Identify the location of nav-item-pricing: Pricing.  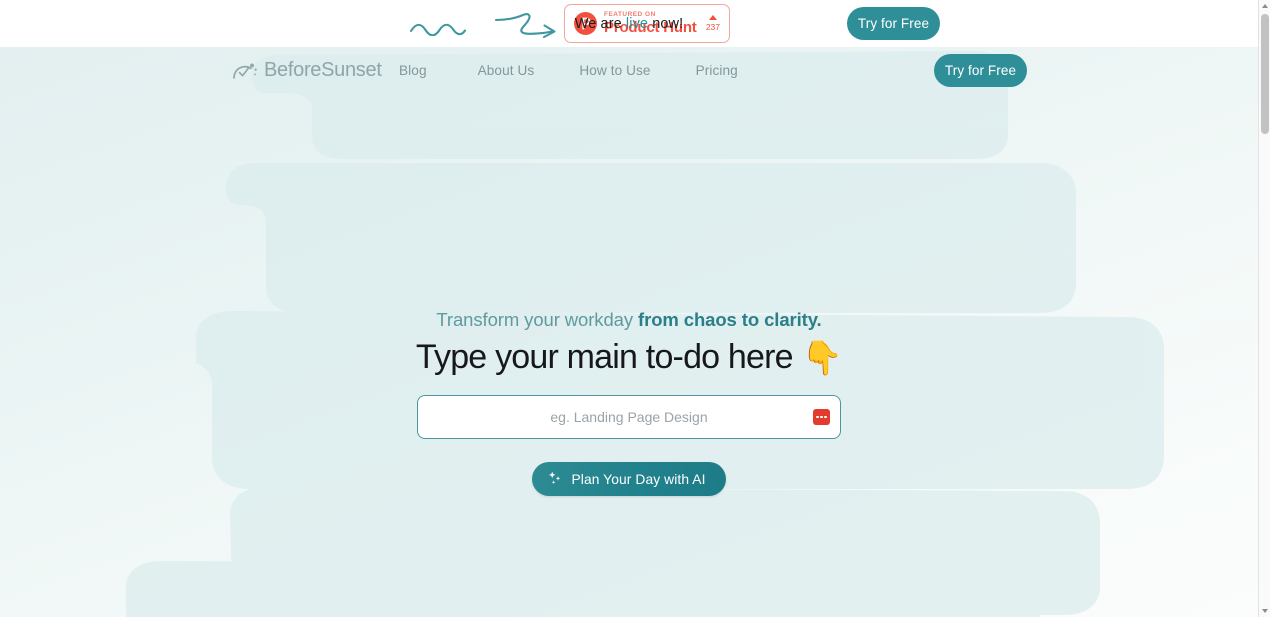
(717, 70).